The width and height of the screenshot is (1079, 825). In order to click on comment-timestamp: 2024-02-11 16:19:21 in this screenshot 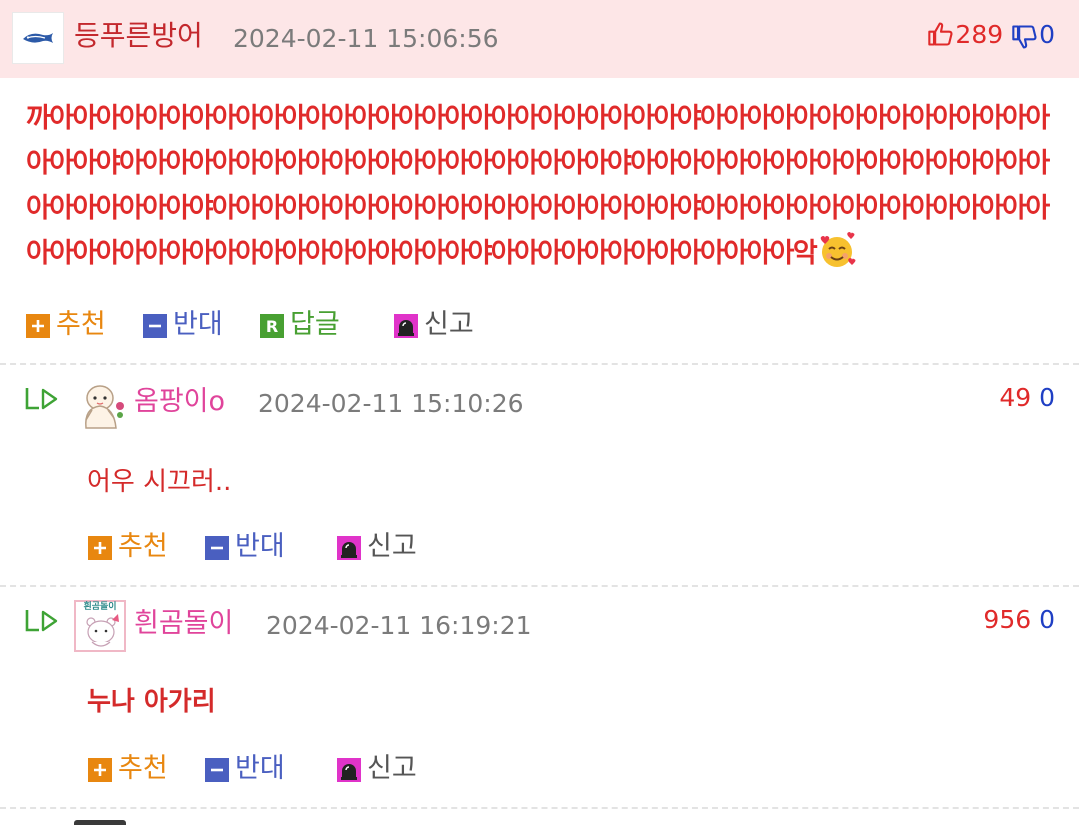, I will do `click(399, 625)`.